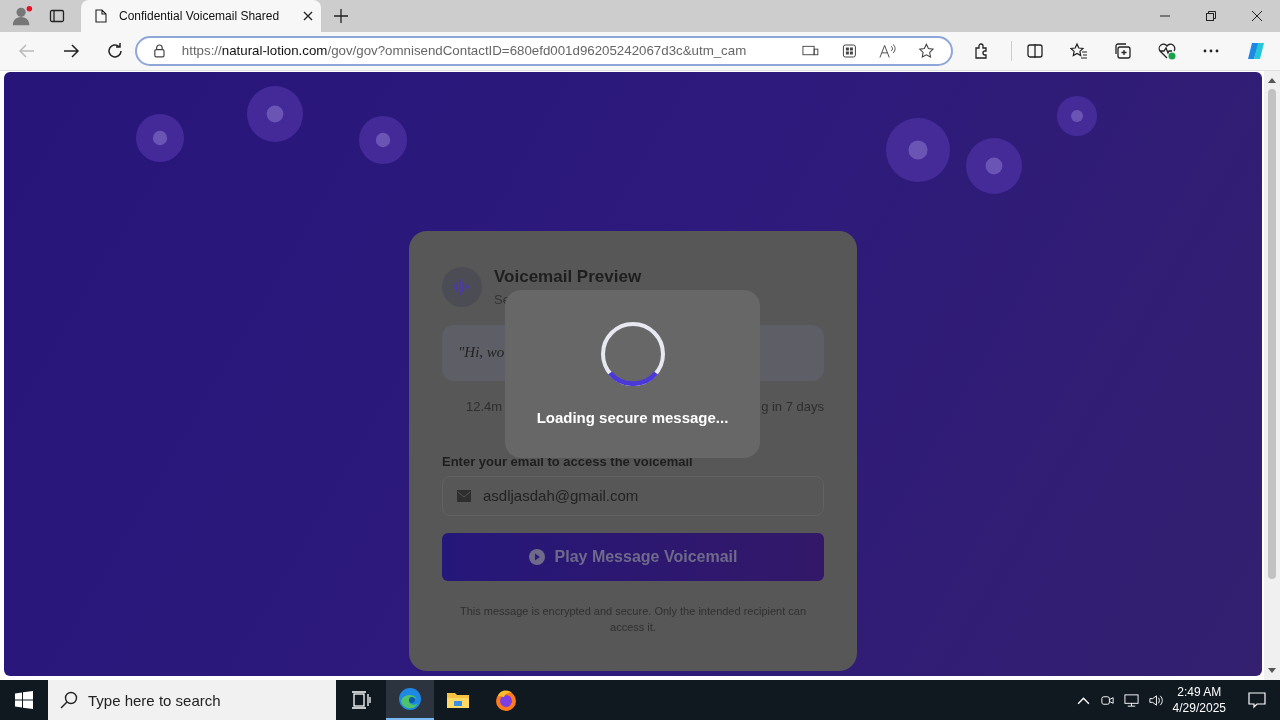 This screenshot has height=720, width=1280. Describe the element at coordinates (115, 50) in the screenshot. I see `refresh-icon` at that location.